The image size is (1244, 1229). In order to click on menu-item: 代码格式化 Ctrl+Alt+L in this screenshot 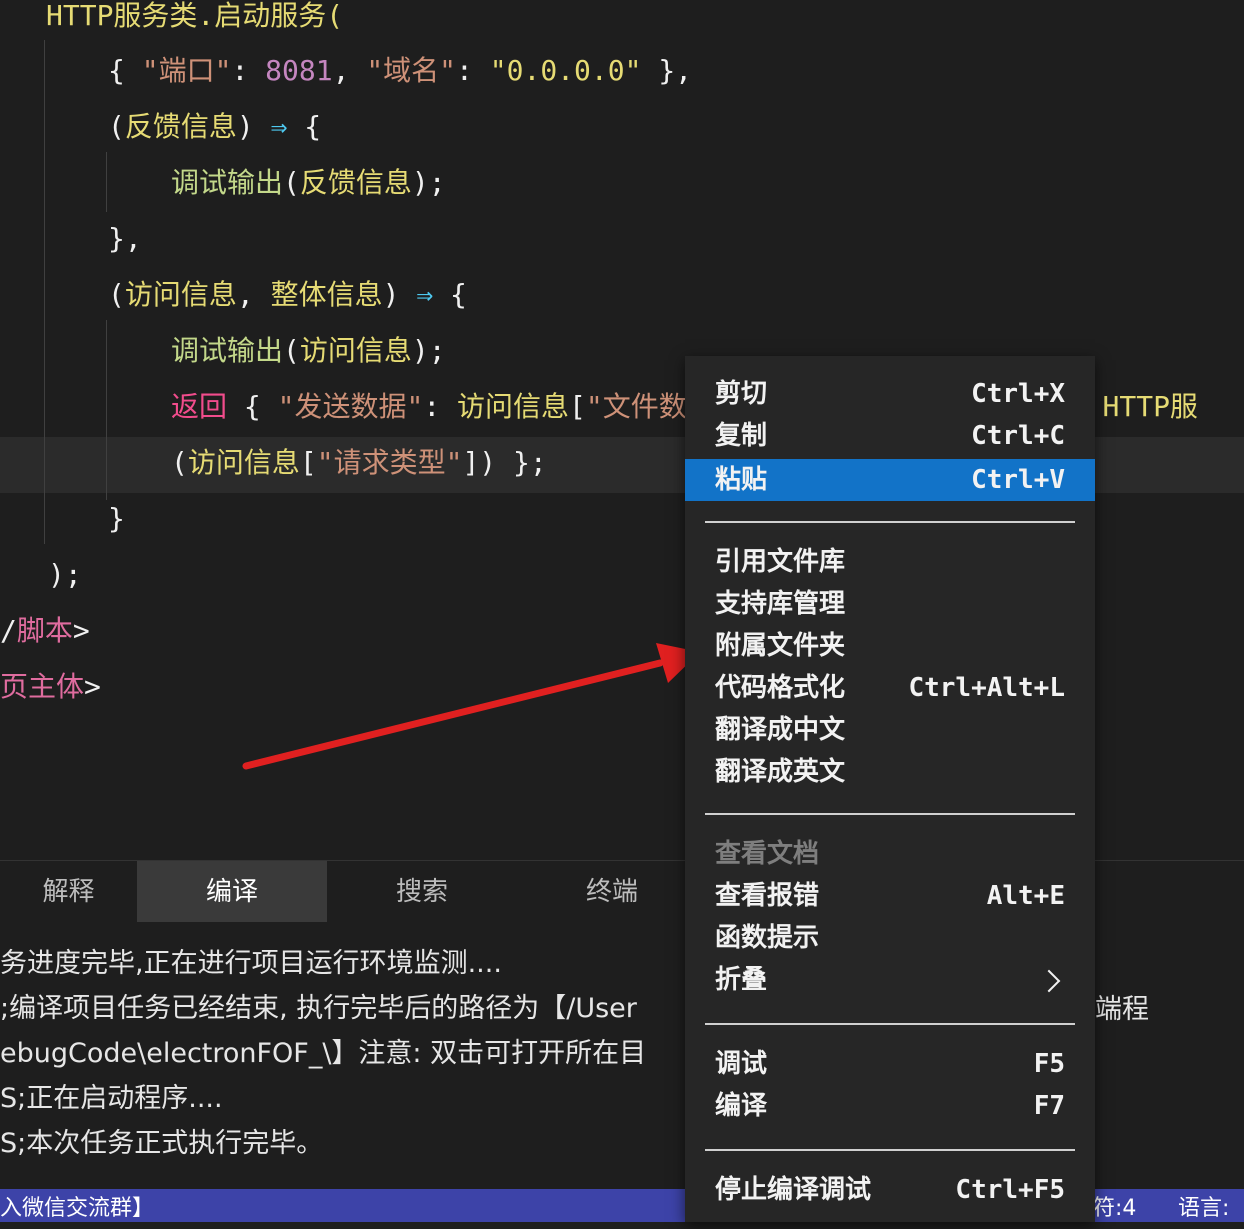, I will do `click(890, 688)`.